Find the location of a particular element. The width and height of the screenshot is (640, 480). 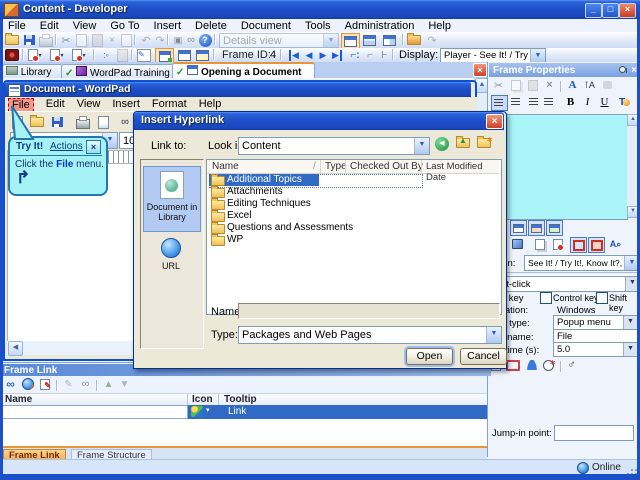

connect-frames-icon: :◦ is located at coordinates (106, 55).